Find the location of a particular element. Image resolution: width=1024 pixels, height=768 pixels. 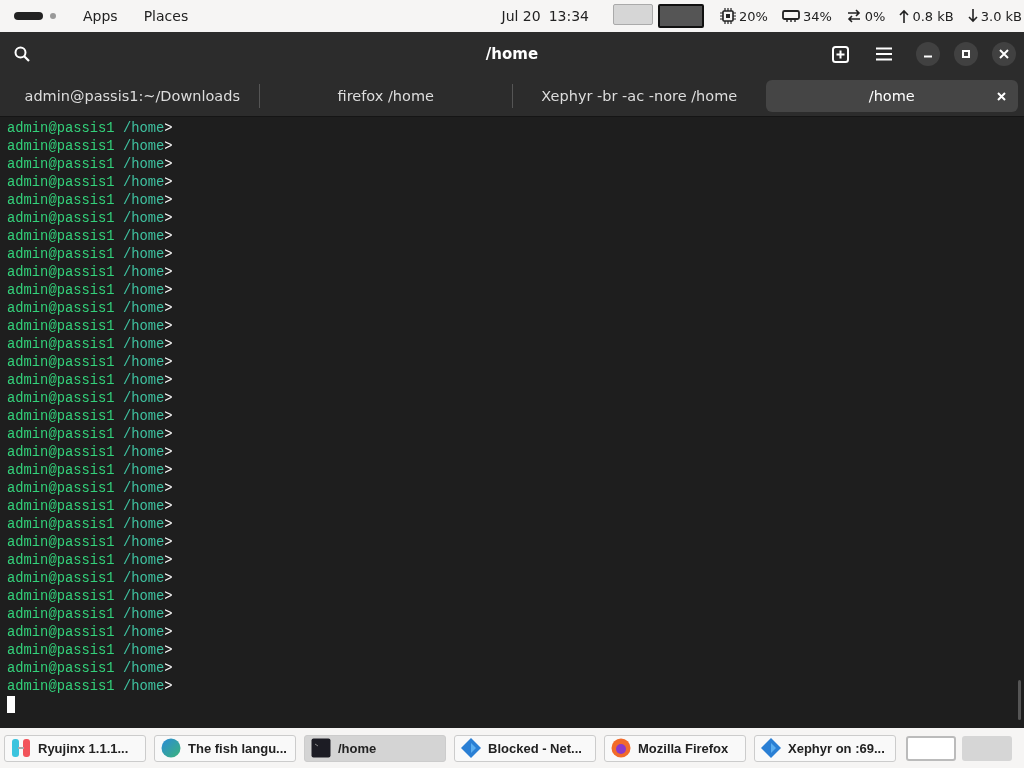

download-arrow-icon is located at coordinates (972, 16).